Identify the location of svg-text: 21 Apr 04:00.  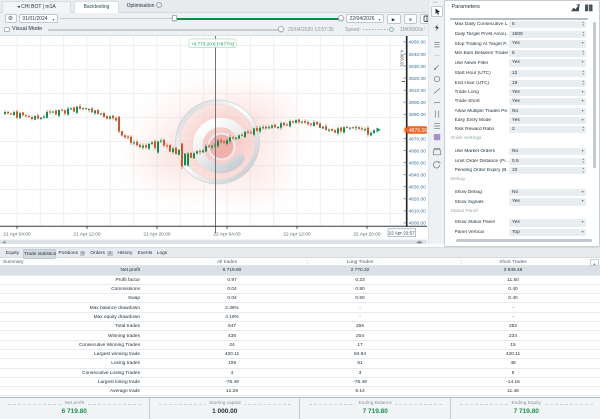
(17, 234).